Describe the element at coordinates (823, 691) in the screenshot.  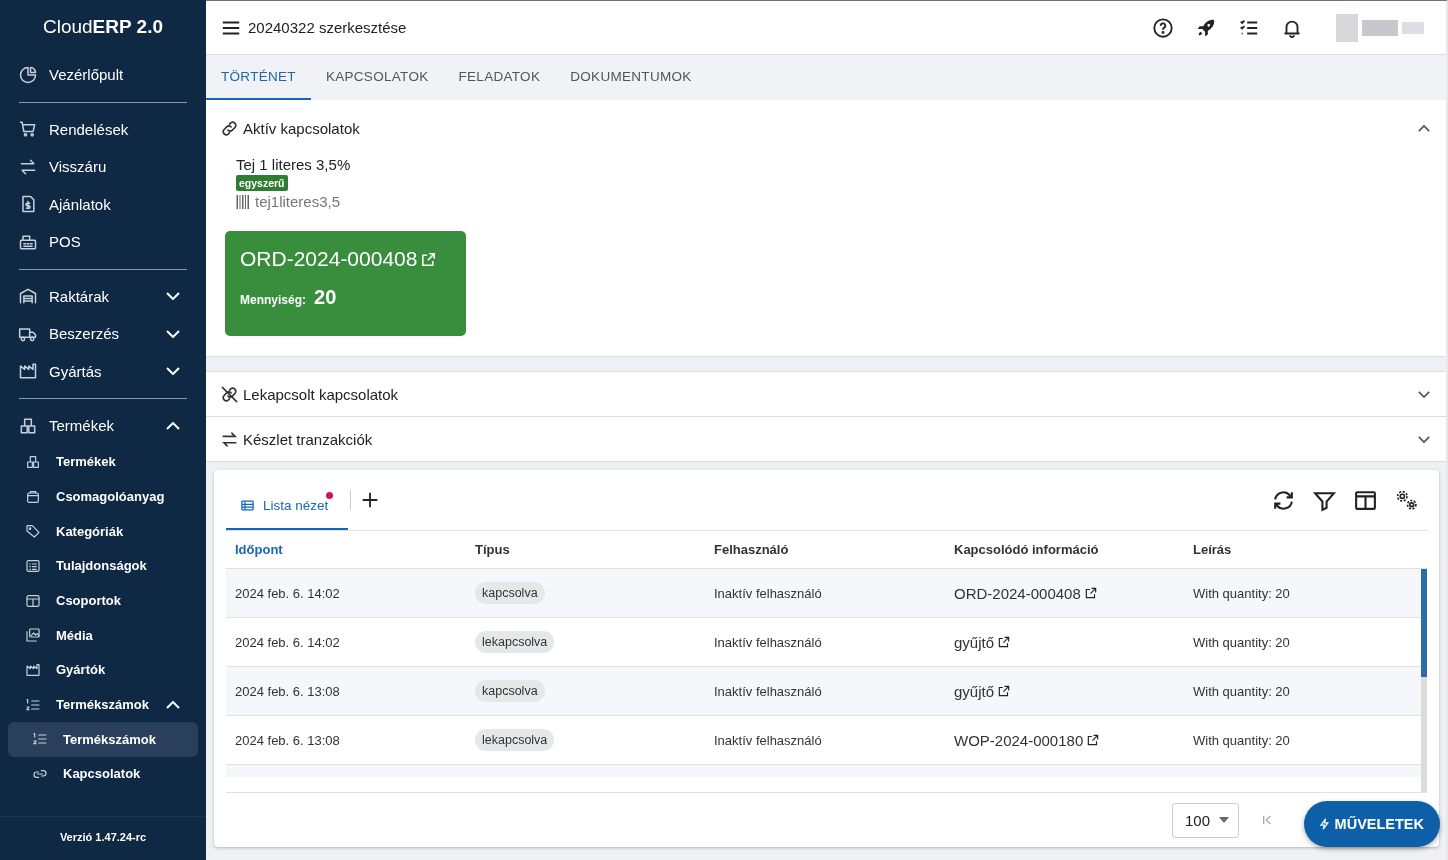
I see `table-row: 2024 feb. 6. 13:08 kapcsolva Inaktív felhasználó gyűjtő With quantity: 20` at that location.